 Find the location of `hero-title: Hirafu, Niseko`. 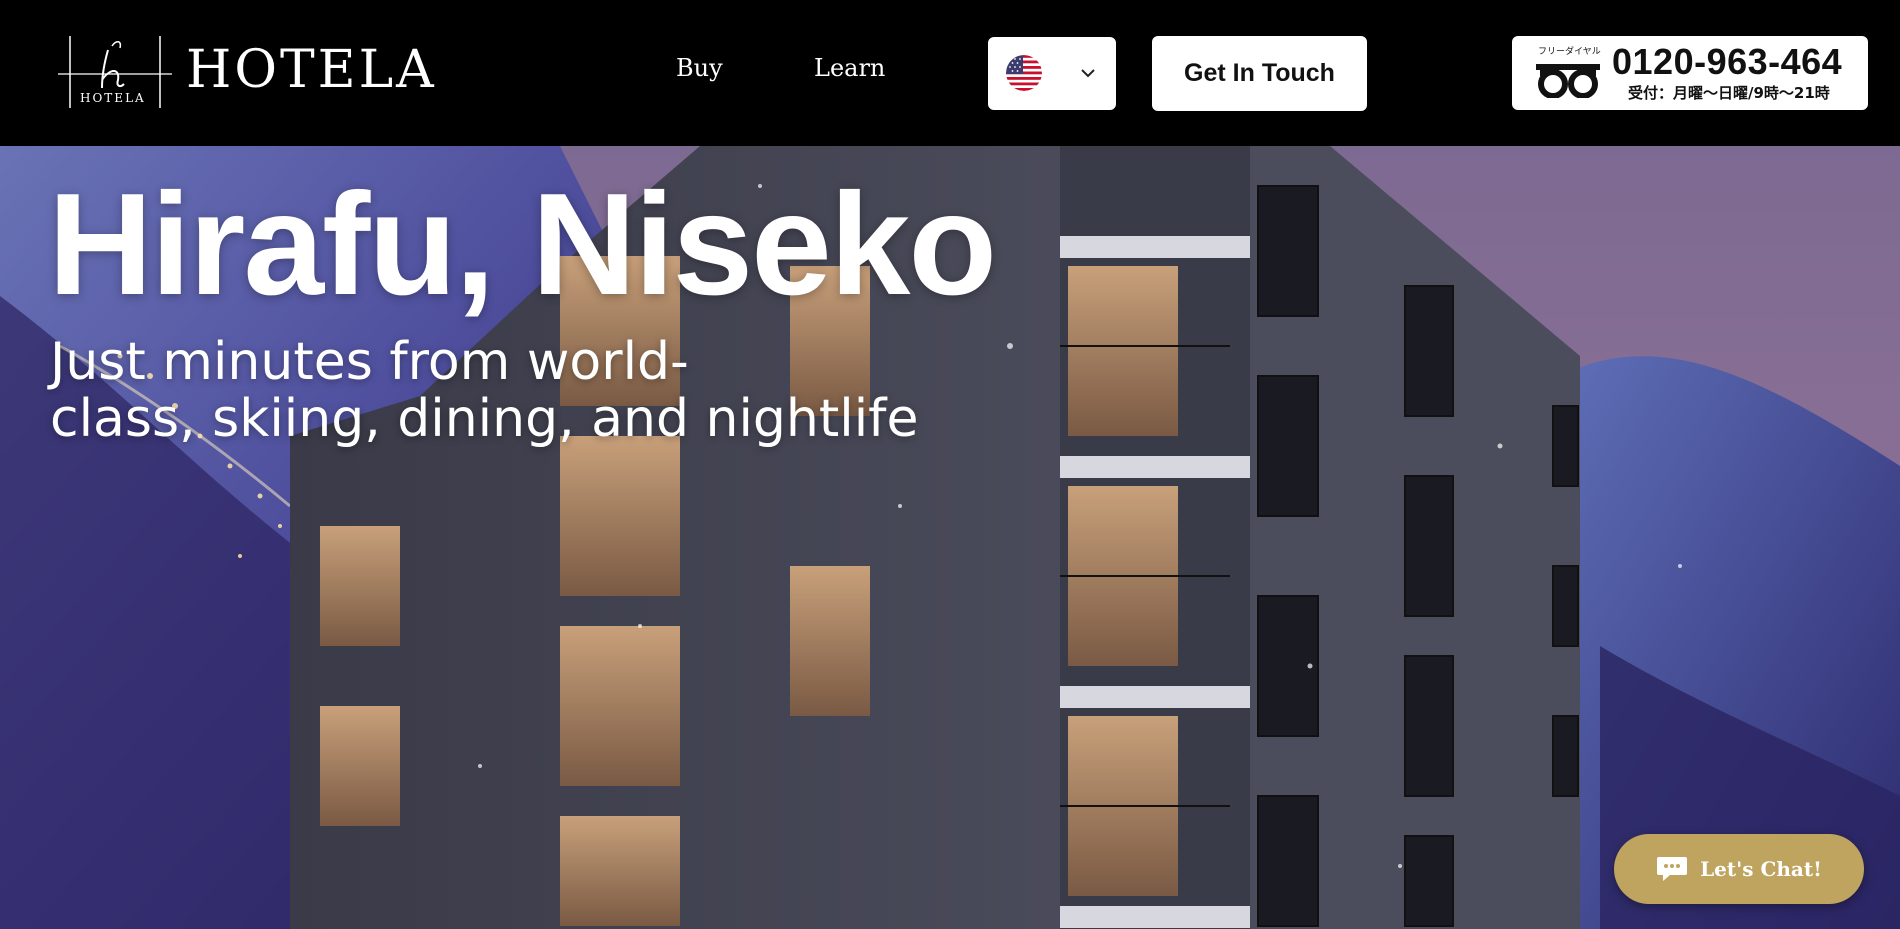

hero-title: Hirafu, Niseko is located at coordinates (522, 244).